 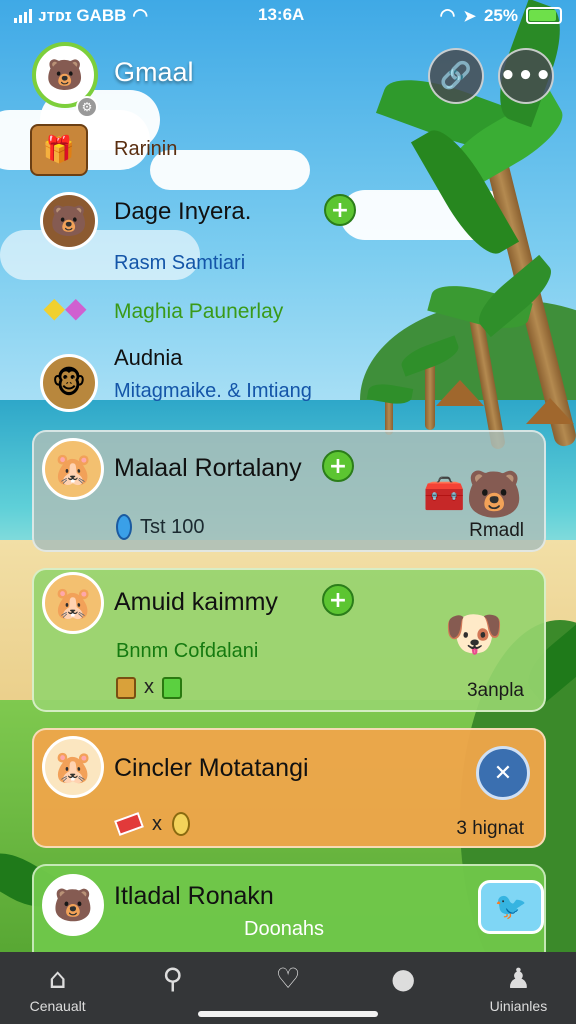 What do you see at coordinates (129, 824) in the screenshot?
I see `ticket-icon` at bounding box center [129, 824].